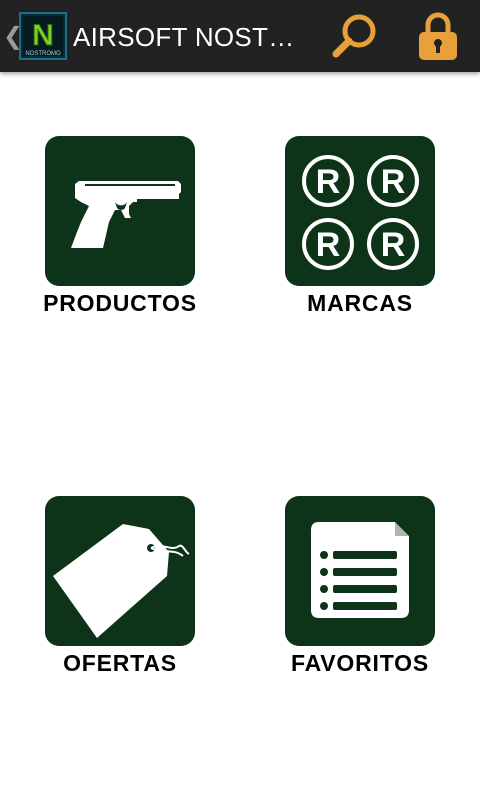 This screenshot has height=800, width=480. I want to click on app-title: AIRSOFT NOSTROMO, so click(188, 37).